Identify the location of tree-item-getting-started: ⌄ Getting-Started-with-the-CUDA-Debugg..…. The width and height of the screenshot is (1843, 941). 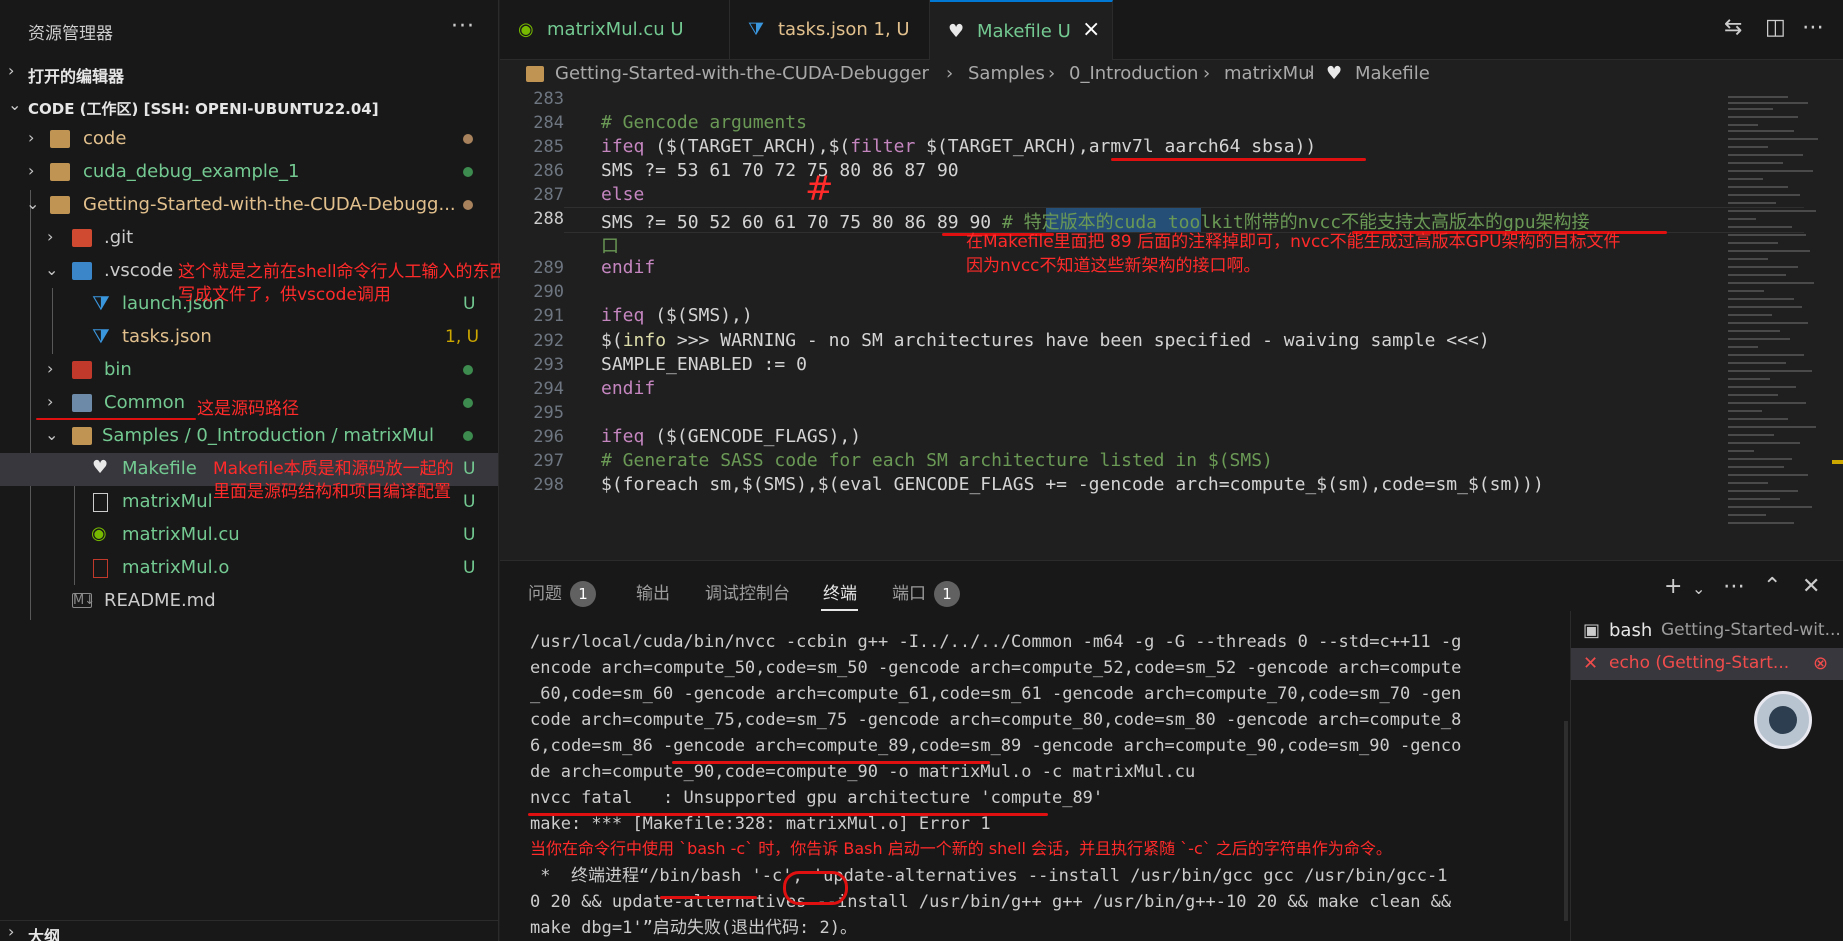
(249, 205).